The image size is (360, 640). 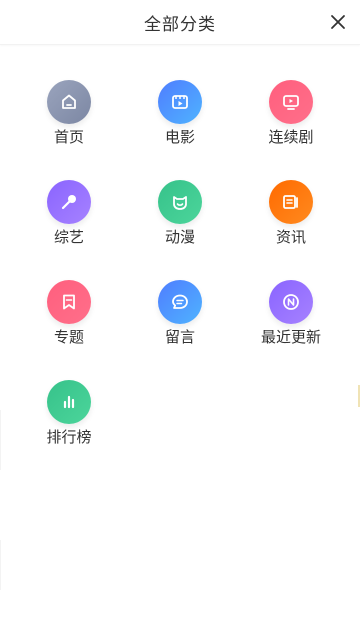 I want to click on bookmark-icon, so click(x=69, y=302).